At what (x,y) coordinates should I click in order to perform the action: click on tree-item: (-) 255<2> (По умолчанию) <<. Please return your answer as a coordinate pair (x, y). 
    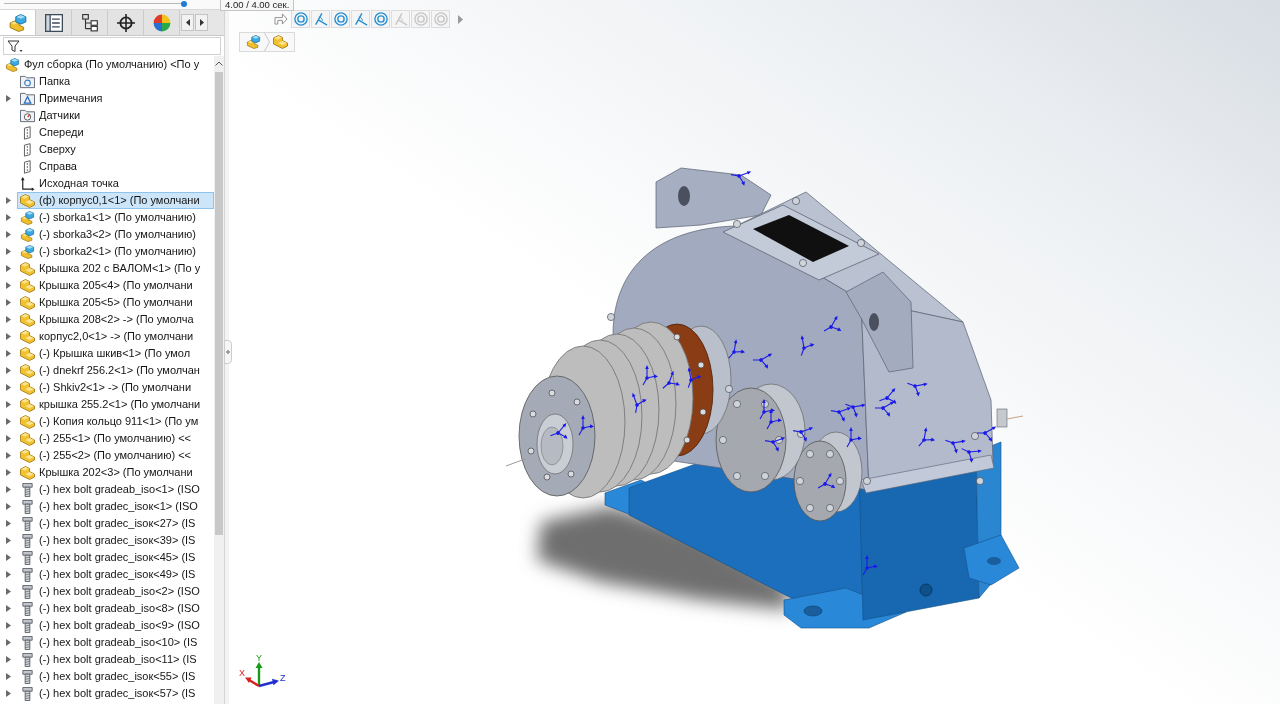
    Looking at the image, I should click on (115, 455).